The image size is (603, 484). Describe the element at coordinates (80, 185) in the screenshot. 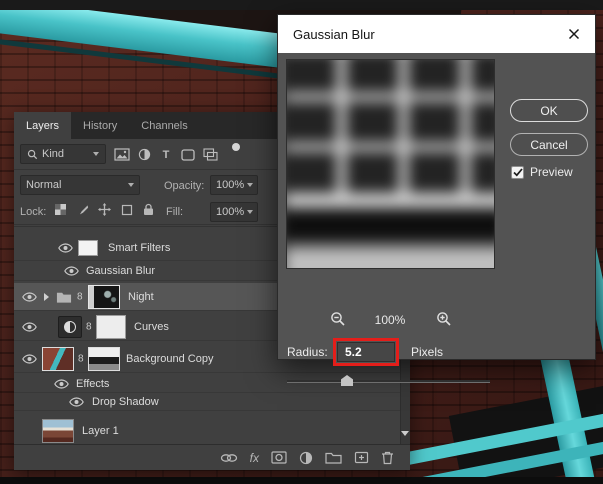

I see `blend-mode-select: Normal` at that location.